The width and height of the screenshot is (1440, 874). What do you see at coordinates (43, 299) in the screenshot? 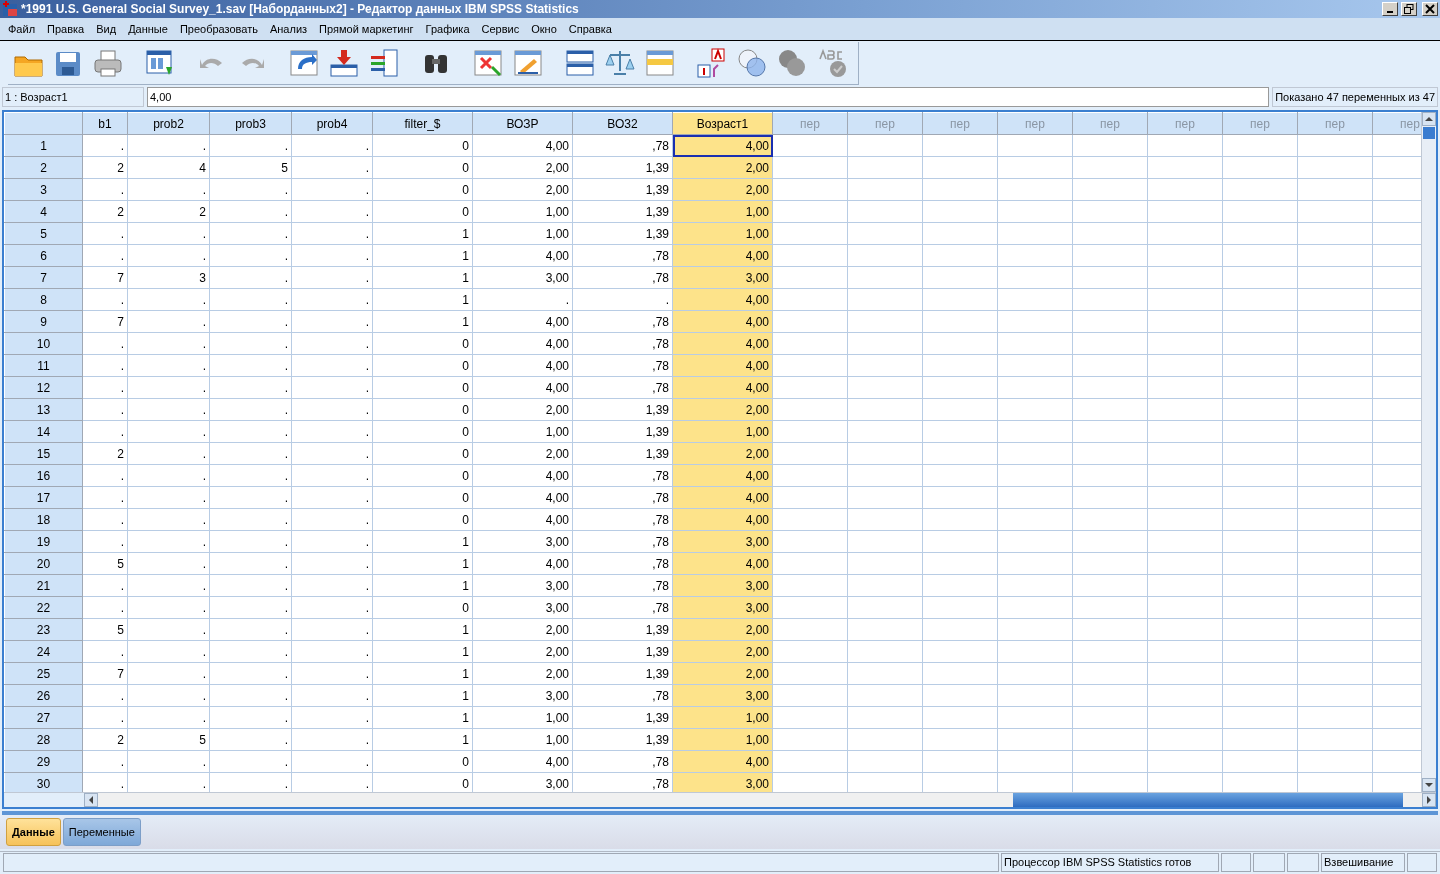
I see `row-header: 8` at bounding box center [43, 299].